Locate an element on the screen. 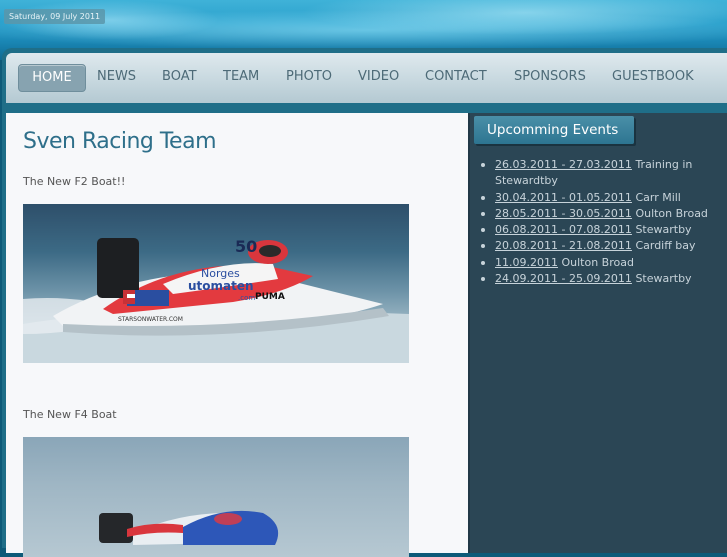 This screenshot has height=557, width=727. nav-sponsors: SPONSORS is located at coordinates (550, 77).